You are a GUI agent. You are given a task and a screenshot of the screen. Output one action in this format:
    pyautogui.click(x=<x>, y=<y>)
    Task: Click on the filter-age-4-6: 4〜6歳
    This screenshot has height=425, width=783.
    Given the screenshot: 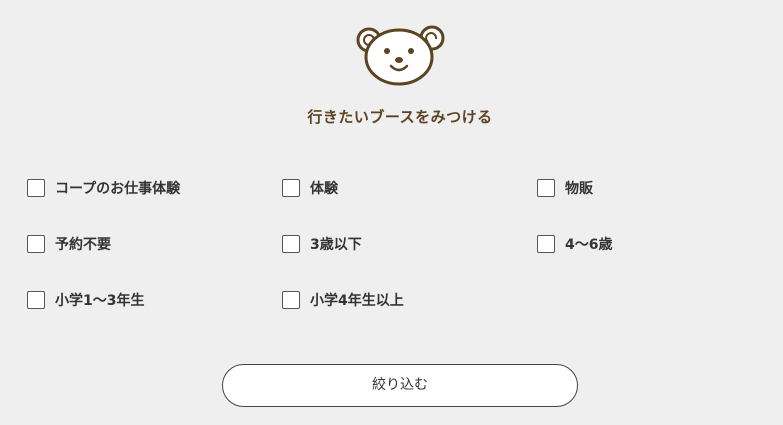 What is the action you would take?
    pyautogui.click(x=574, y=244)
    